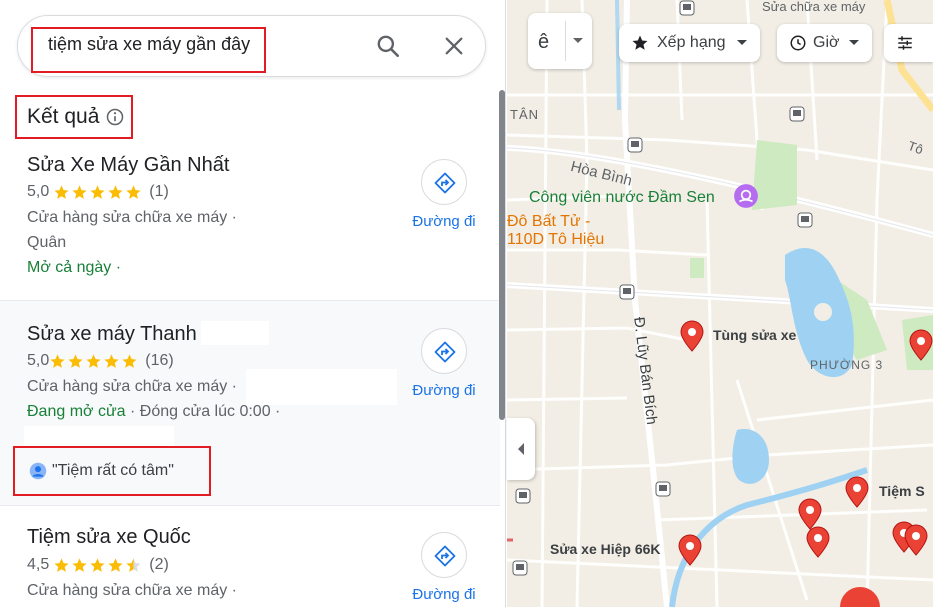 The height and width of the screenshot is (607, 933). I want to click on hours-row: Đang mở cửa · Đóng cửa lúc 0:00 ·, so click(153, 412).